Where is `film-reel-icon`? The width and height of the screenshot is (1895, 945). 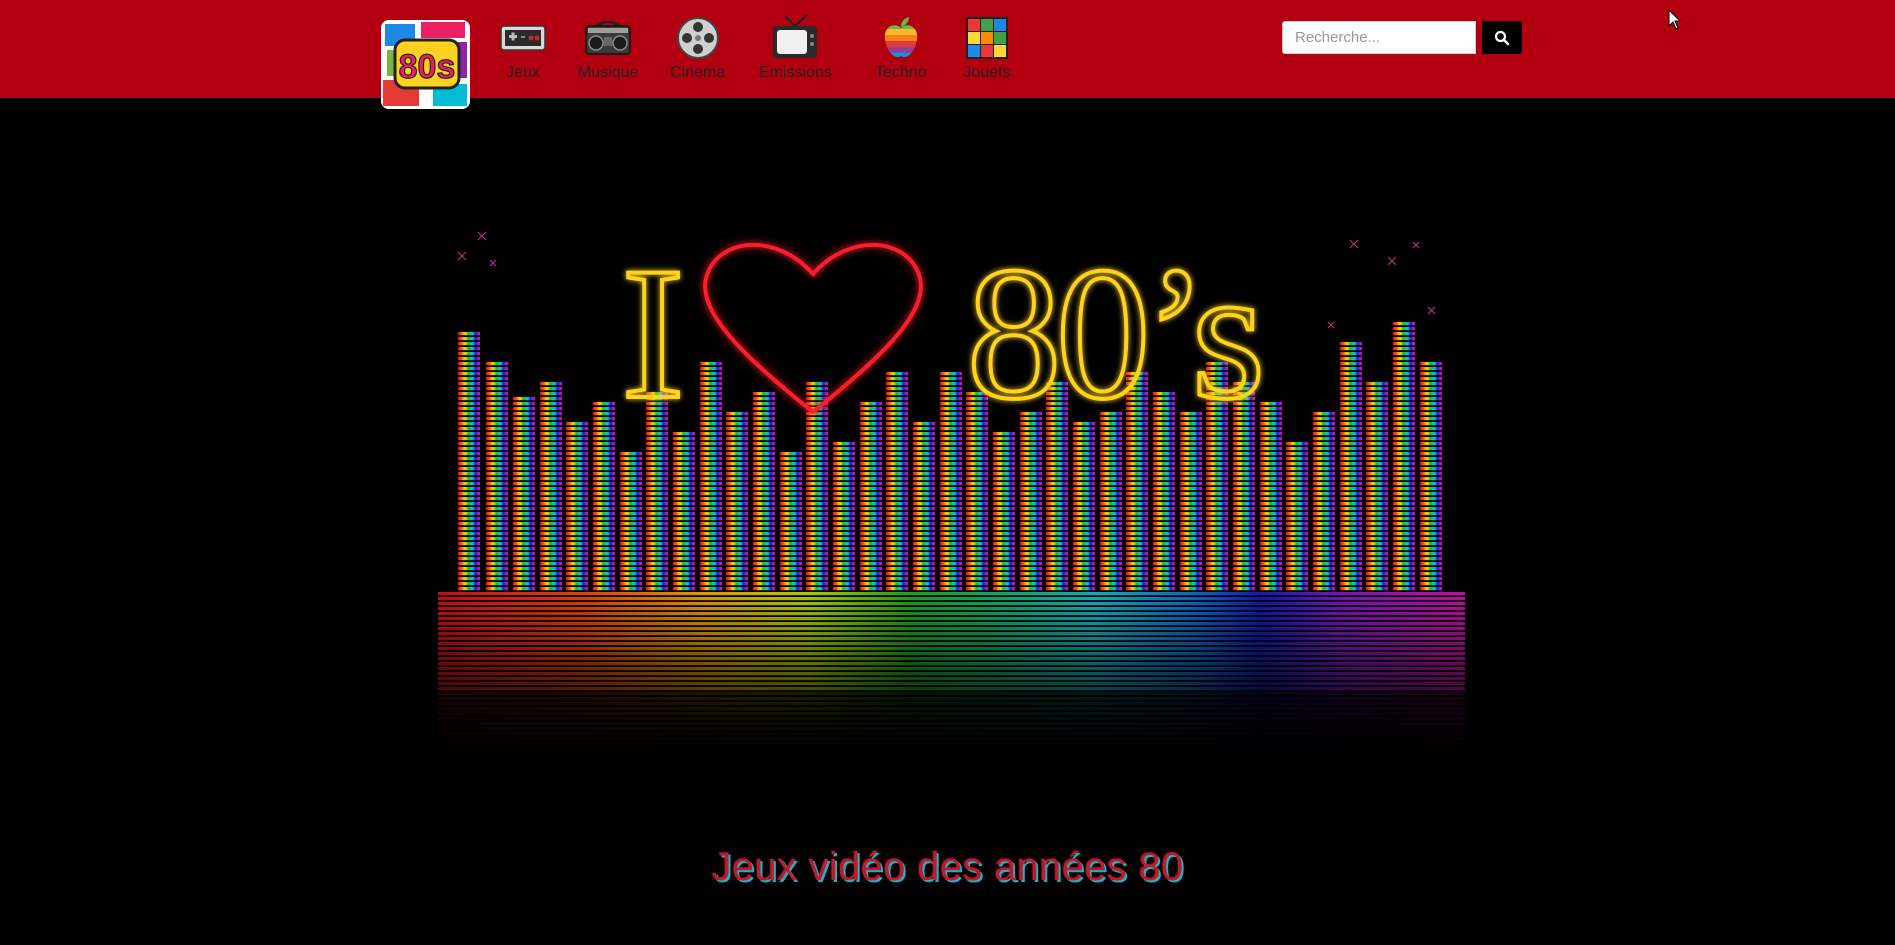 film-reel-icon is located at coordinates (697, 38).